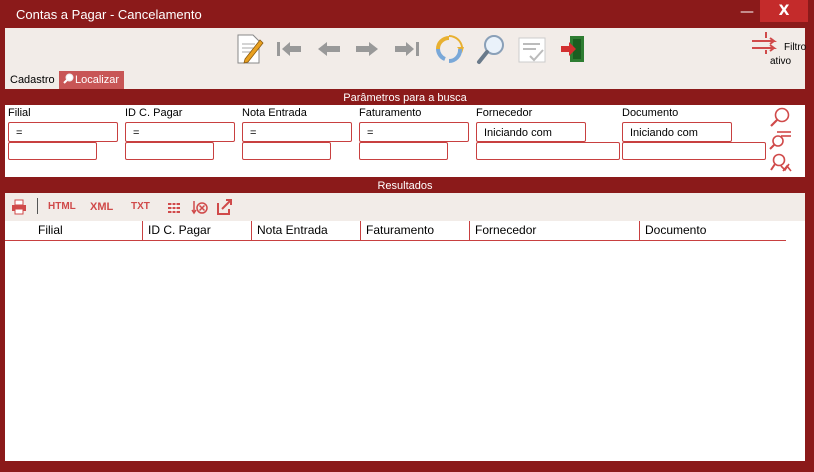 The image size is (814, 472). Describe the element at coordinates (784, 11) in the screenshot. I see `close-button: X` at that location.